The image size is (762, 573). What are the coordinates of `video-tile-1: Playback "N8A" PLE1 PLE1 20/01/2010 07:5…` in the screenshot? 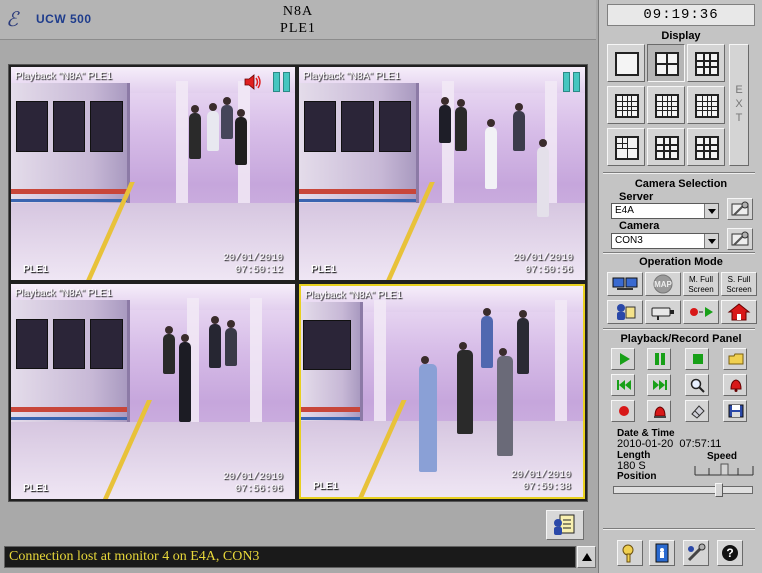 It's located at (153, 173).